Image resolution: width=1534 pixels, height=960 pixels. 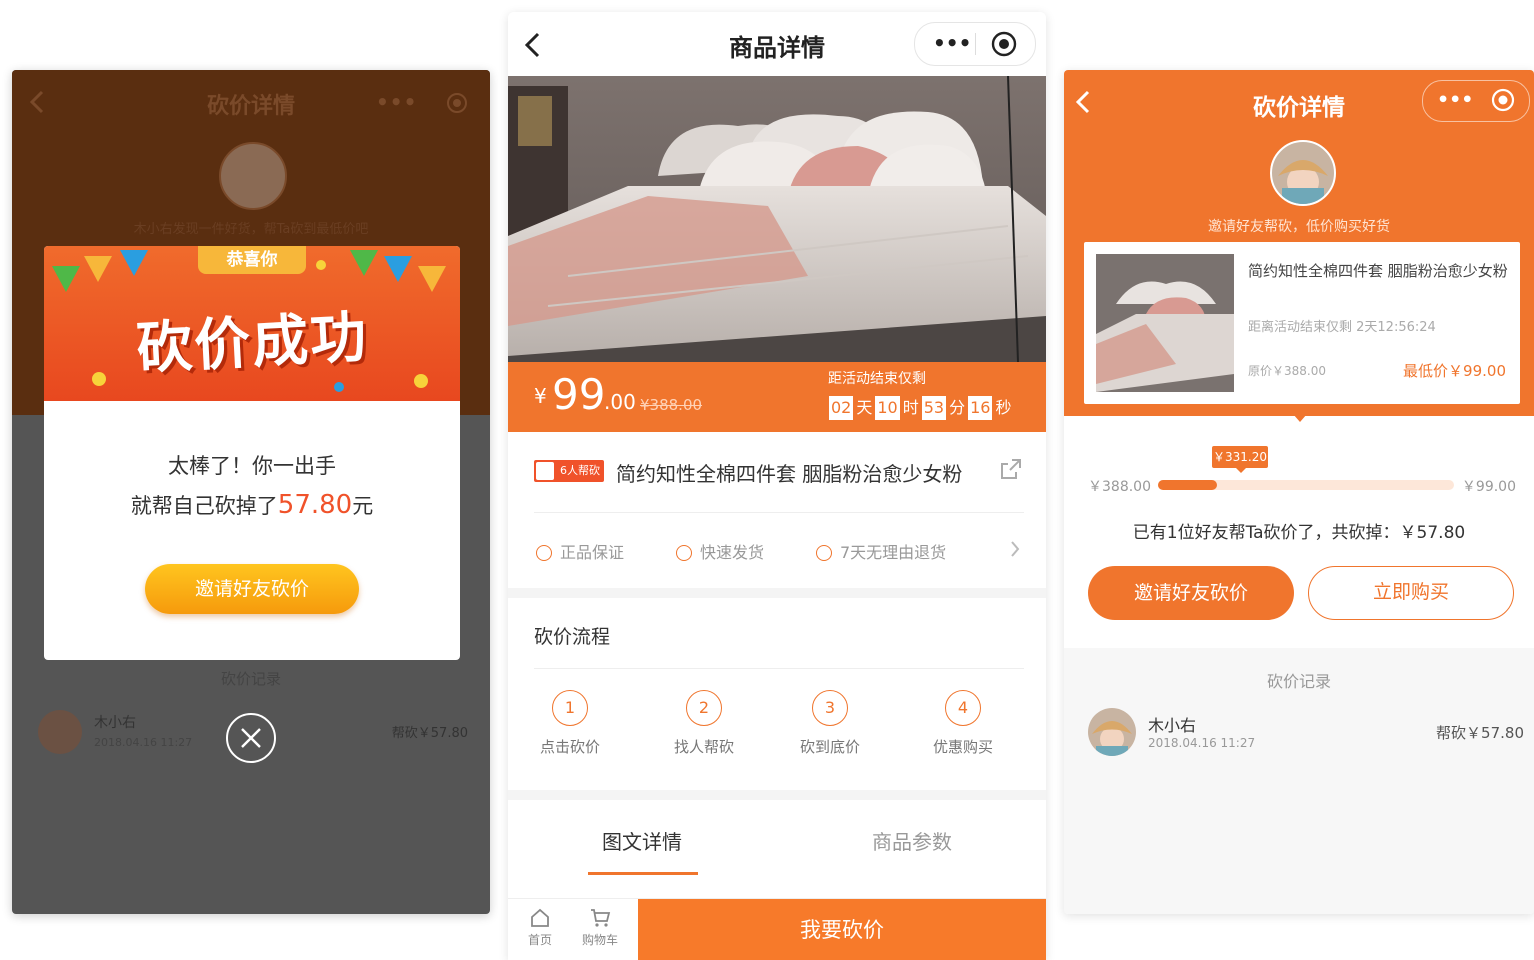 I want to click on step-label: 砍到底价, so click(x=829, y=747).